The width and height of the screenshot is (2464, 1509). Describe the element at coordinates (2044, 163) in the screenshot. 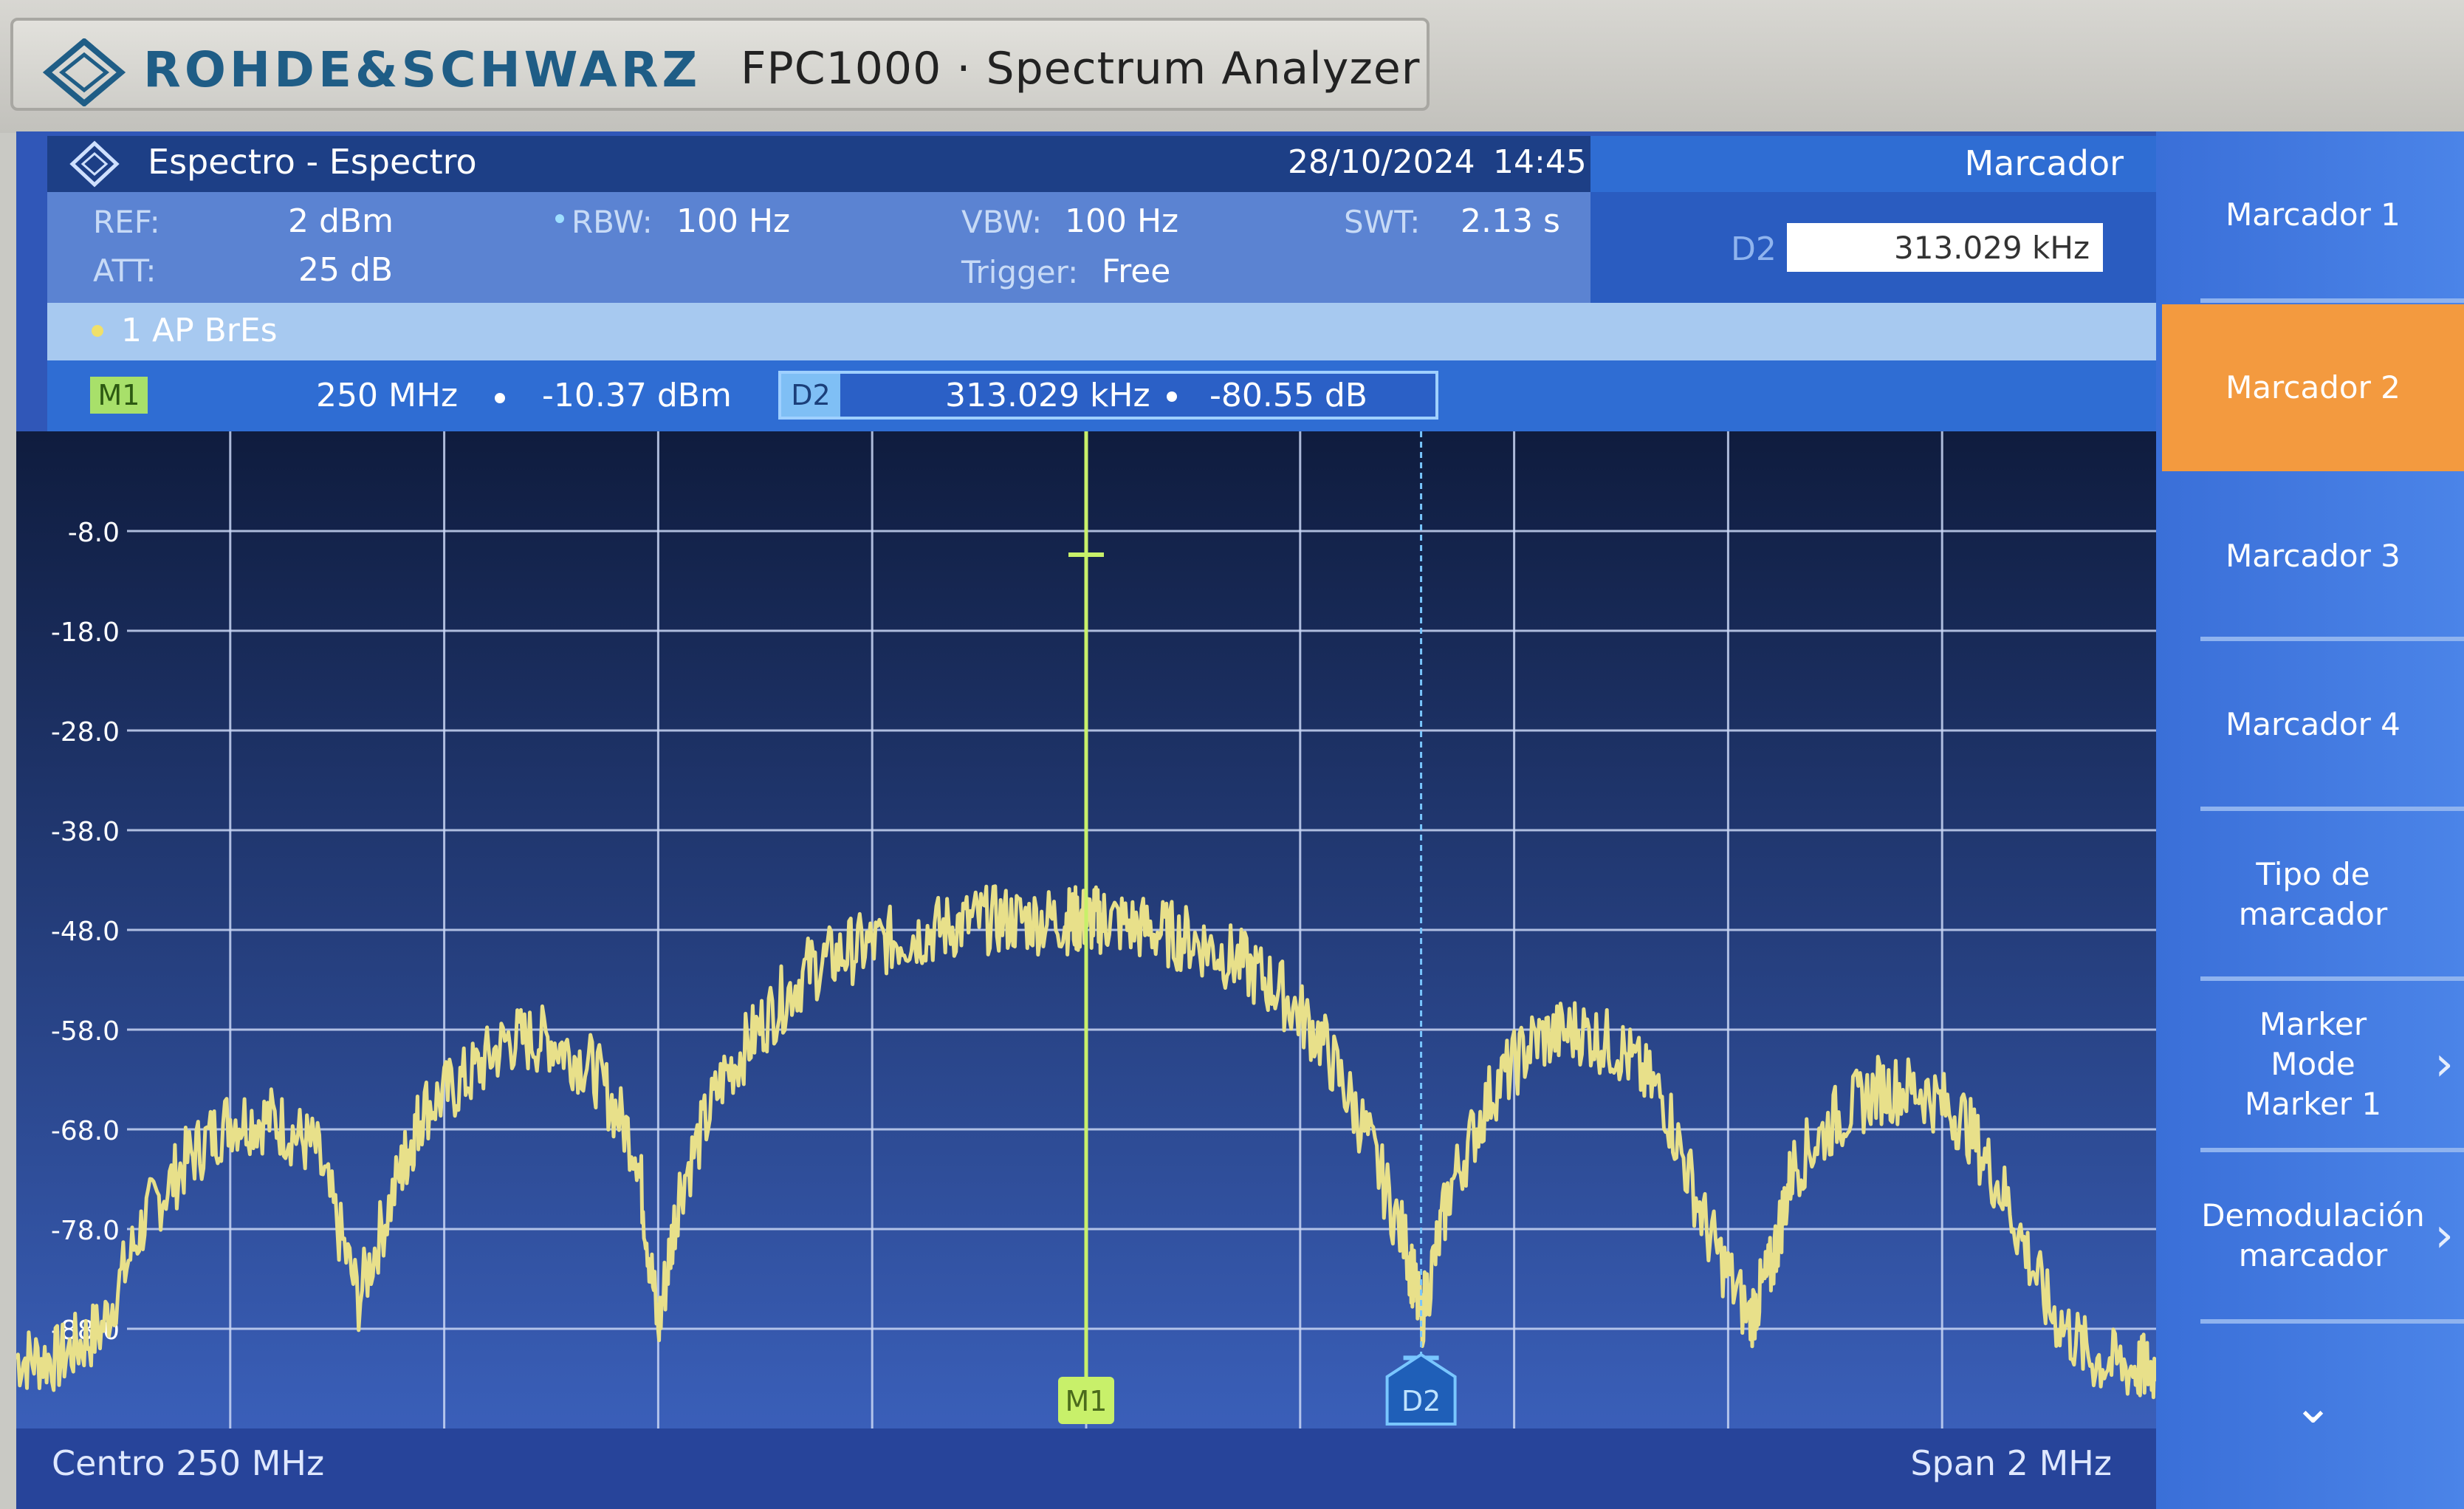

I see `marker-panel-title-text: Marcador` at that location.